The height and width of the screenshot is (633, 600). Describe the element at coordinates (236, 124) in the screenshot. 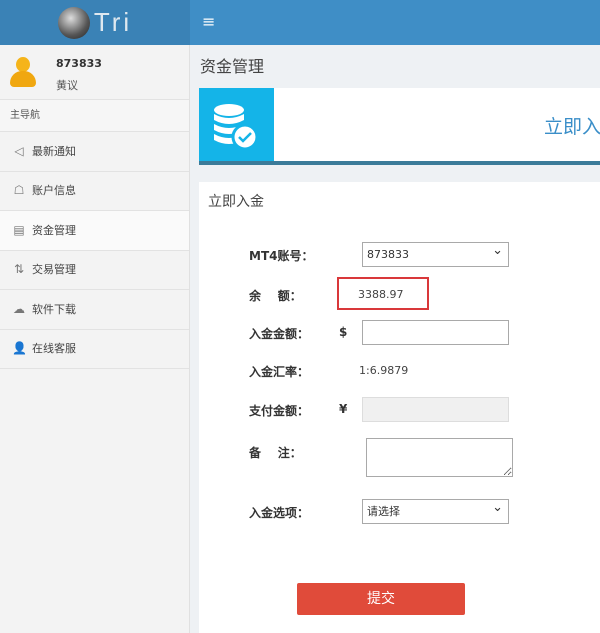

I see `database-check-icon` at that location.